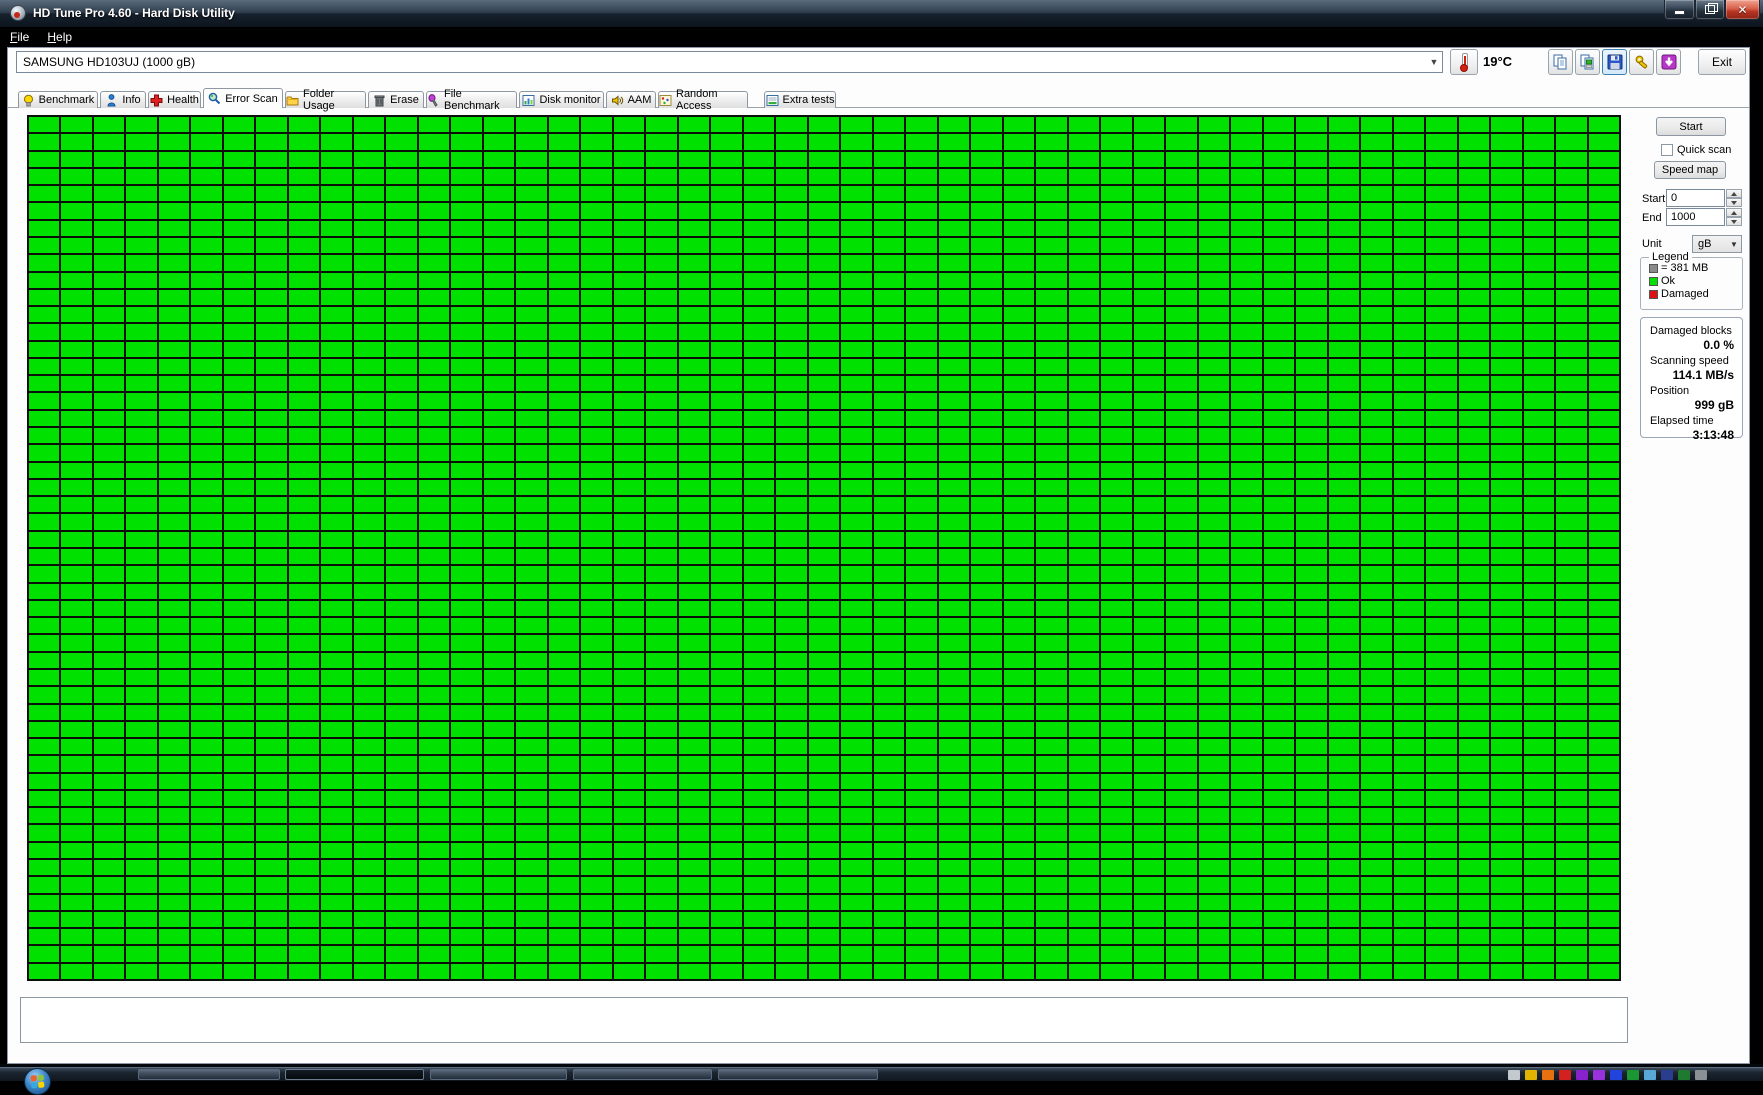  Describe the element at coordinates (1695, 198) in the screenshot. I see `start-field-input` at that location.